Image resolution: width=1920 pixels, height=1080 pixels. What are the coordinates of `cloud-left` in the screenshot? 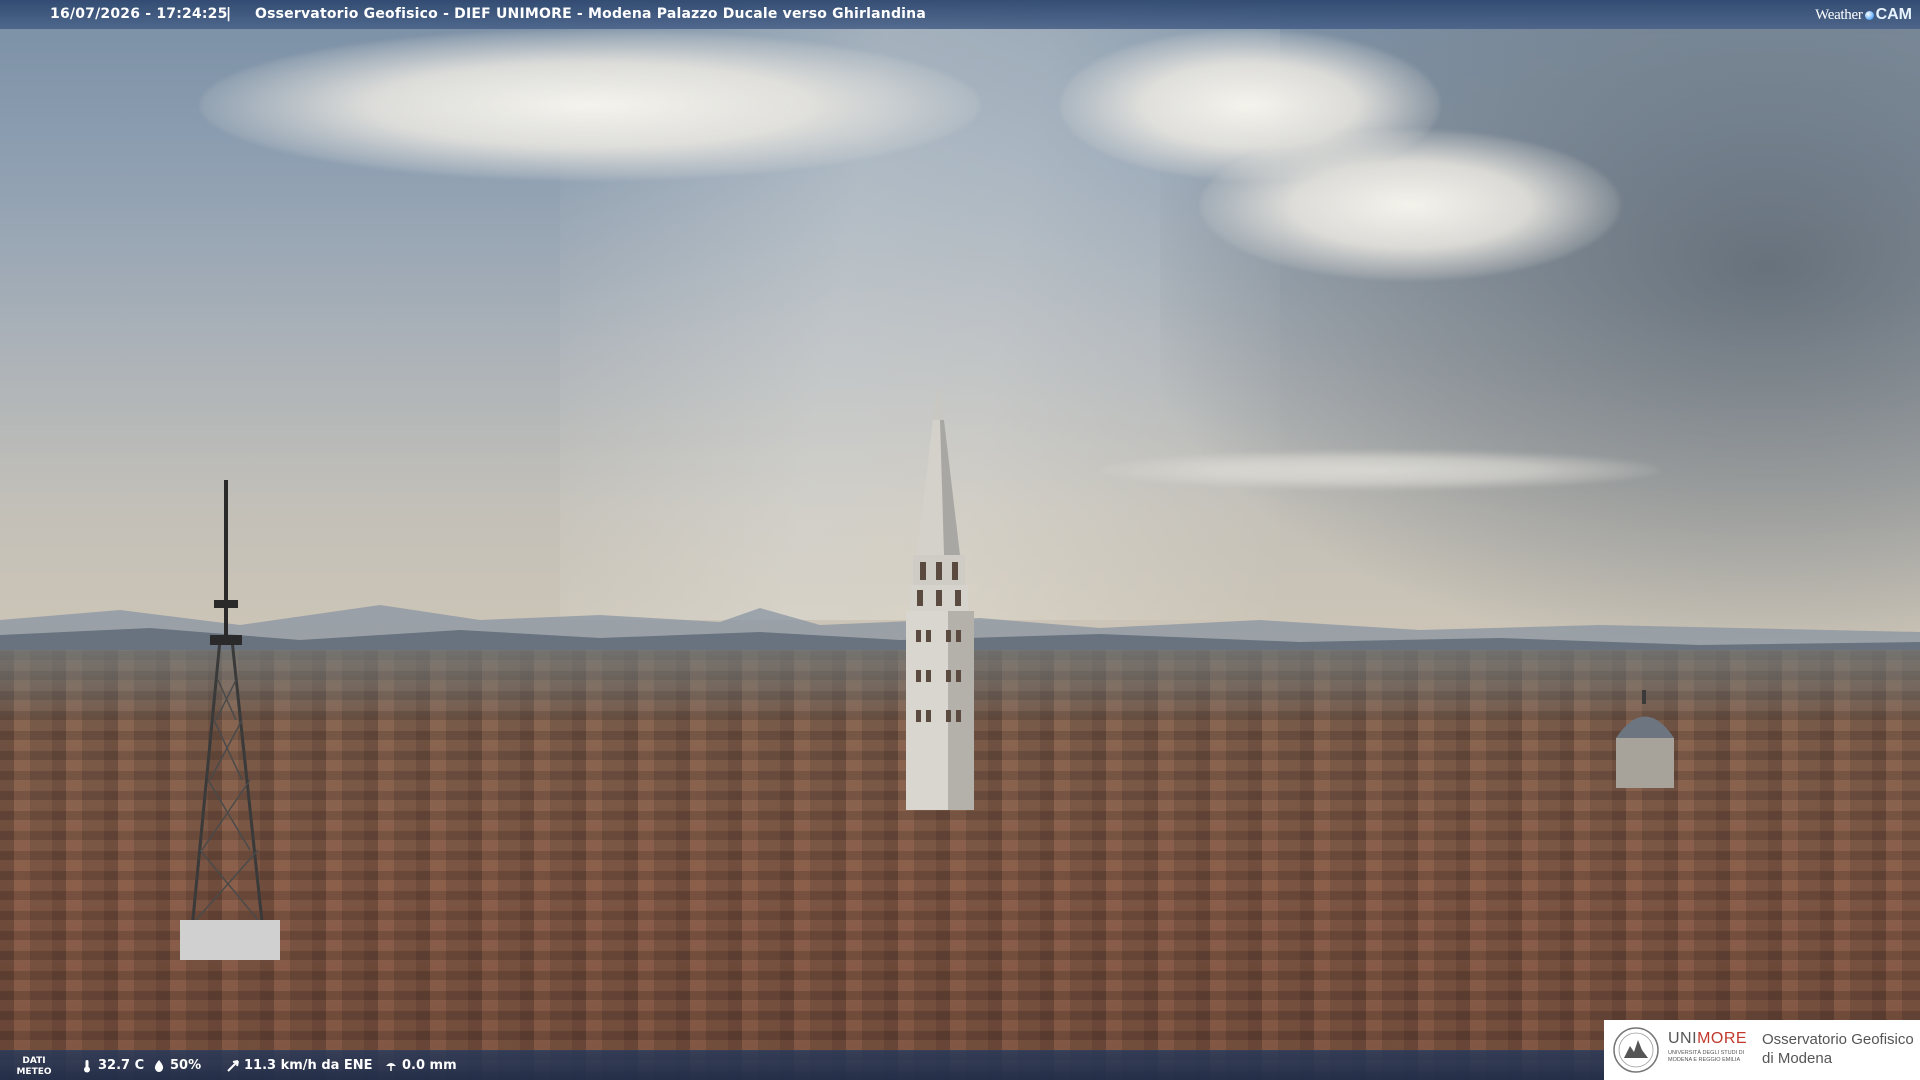 It's located at (590, 105).